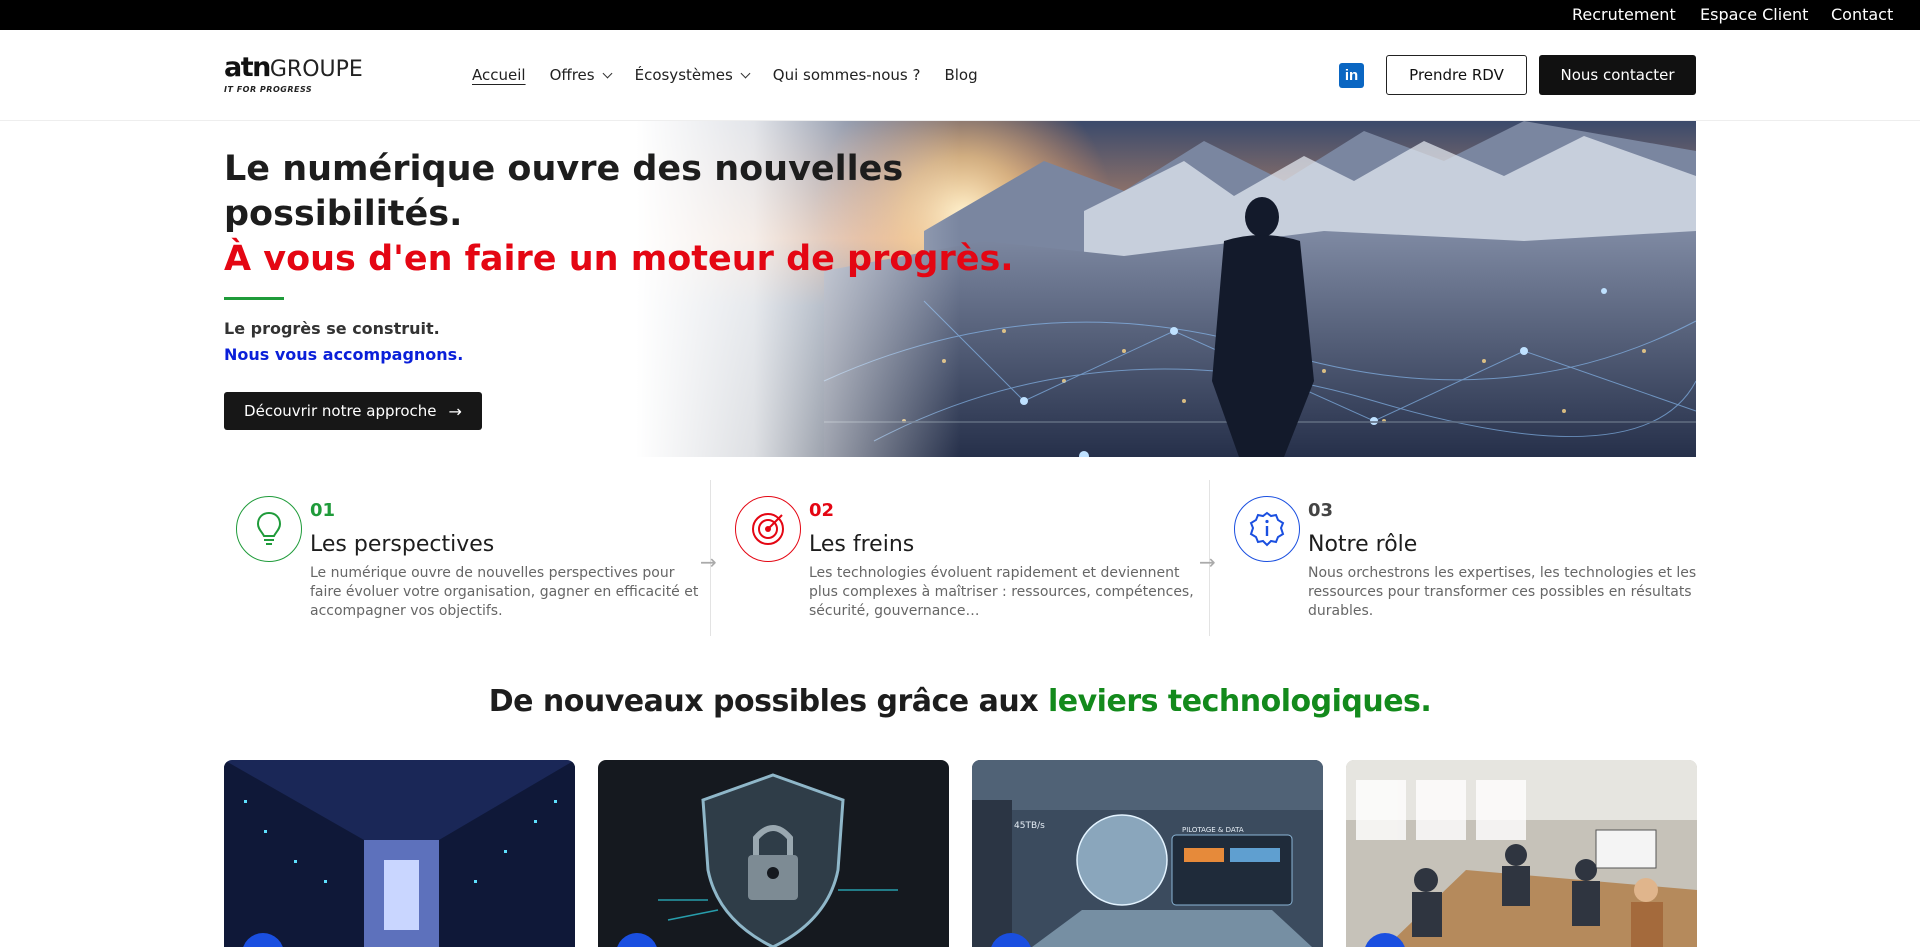 This screenshot has width=1920, height=947. What do you see at coordinates (247, 67) in the screenshot?
I see `logo-brand-bold: atn` at bounding box center [247, 67].